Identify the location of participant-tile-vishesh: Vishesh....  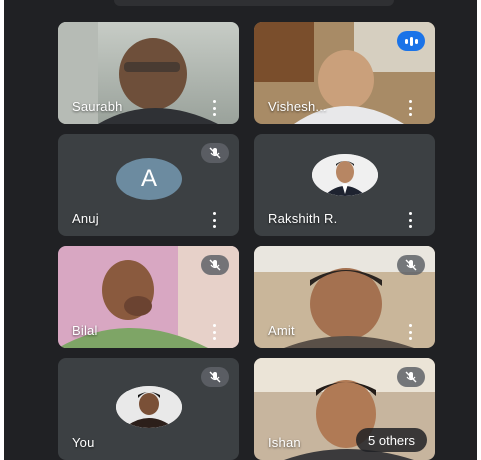
(344, 73).